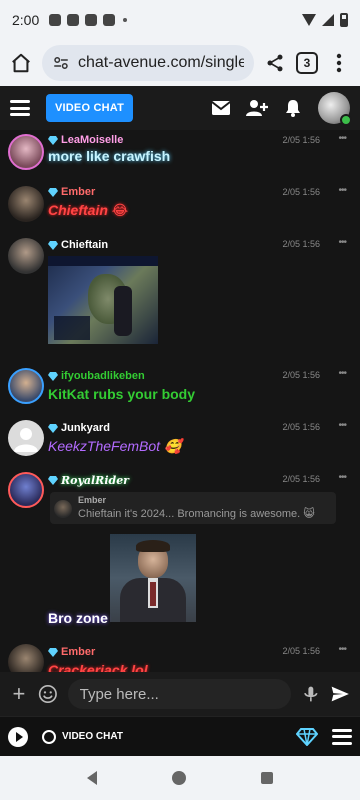 The width and height of the screenshot is (360, 800). Describe the element at coordinates (180, 208) in the screenshot. I see `chat-message: Ember 2/05 1:56 ••• Chieftain 😂` at that location.